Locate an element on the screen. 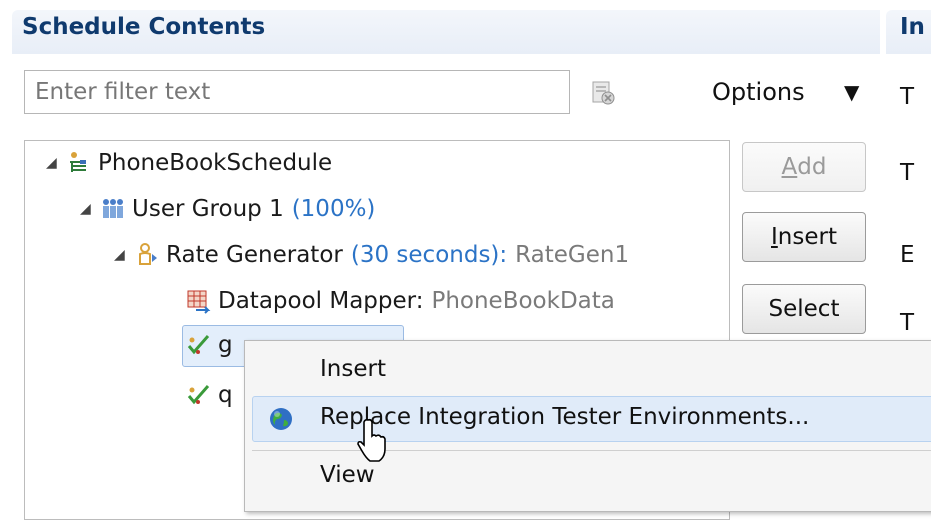  options-dropdown-icon: ▼ is located at coordinates (851, 92).